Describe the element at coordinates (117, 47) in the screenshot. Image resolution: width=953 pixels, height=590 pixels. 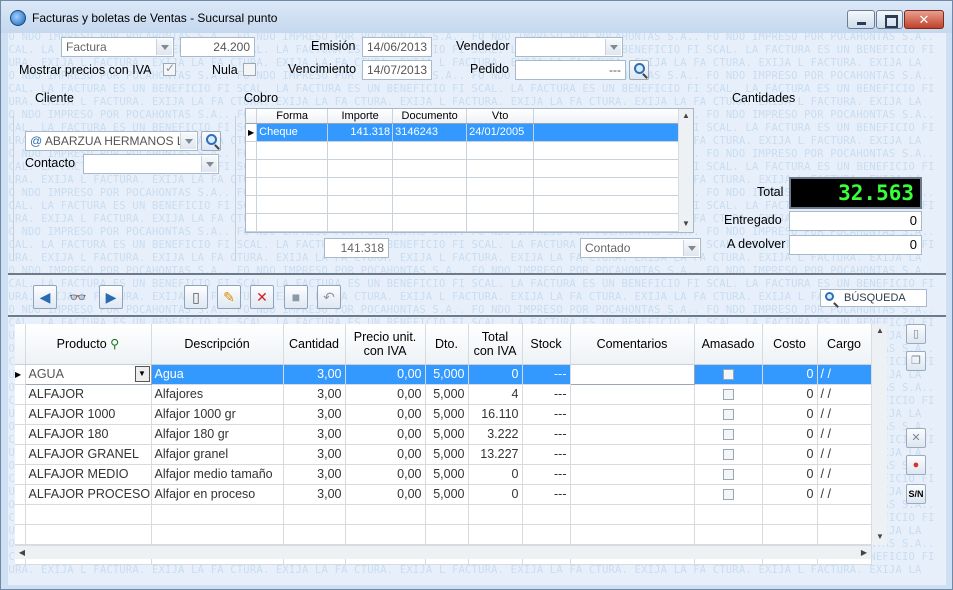
I see `doc-type-select: Factura` at that location.